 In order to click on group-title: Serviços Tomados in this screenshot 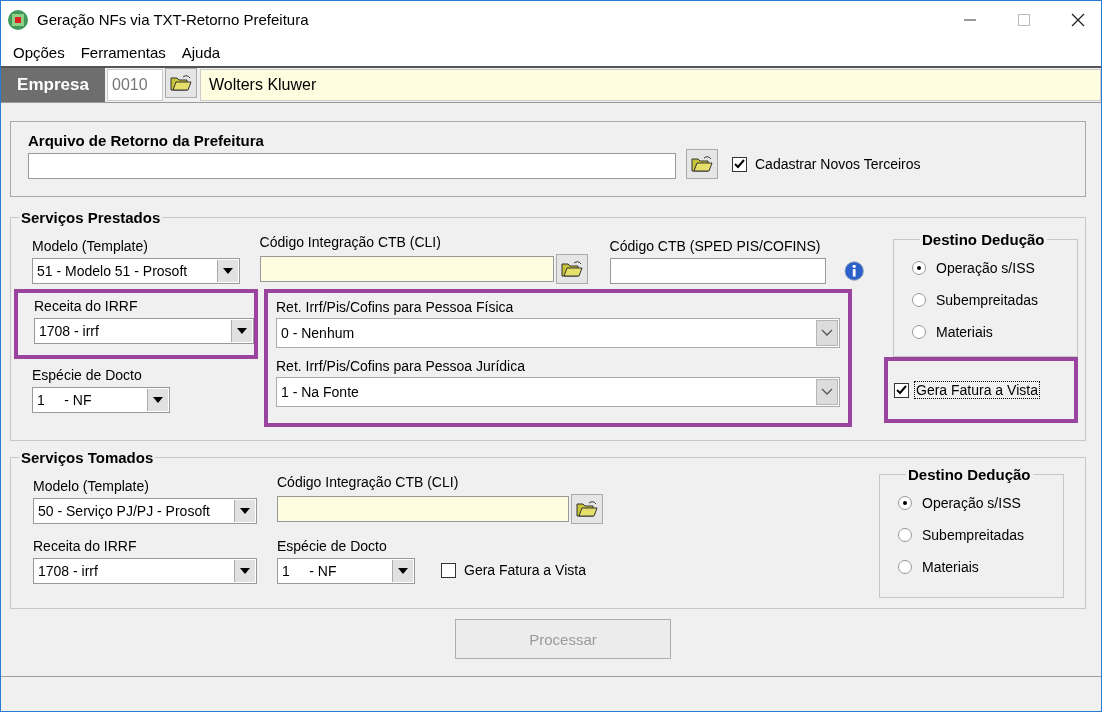, I will do `click(87, 457)`.